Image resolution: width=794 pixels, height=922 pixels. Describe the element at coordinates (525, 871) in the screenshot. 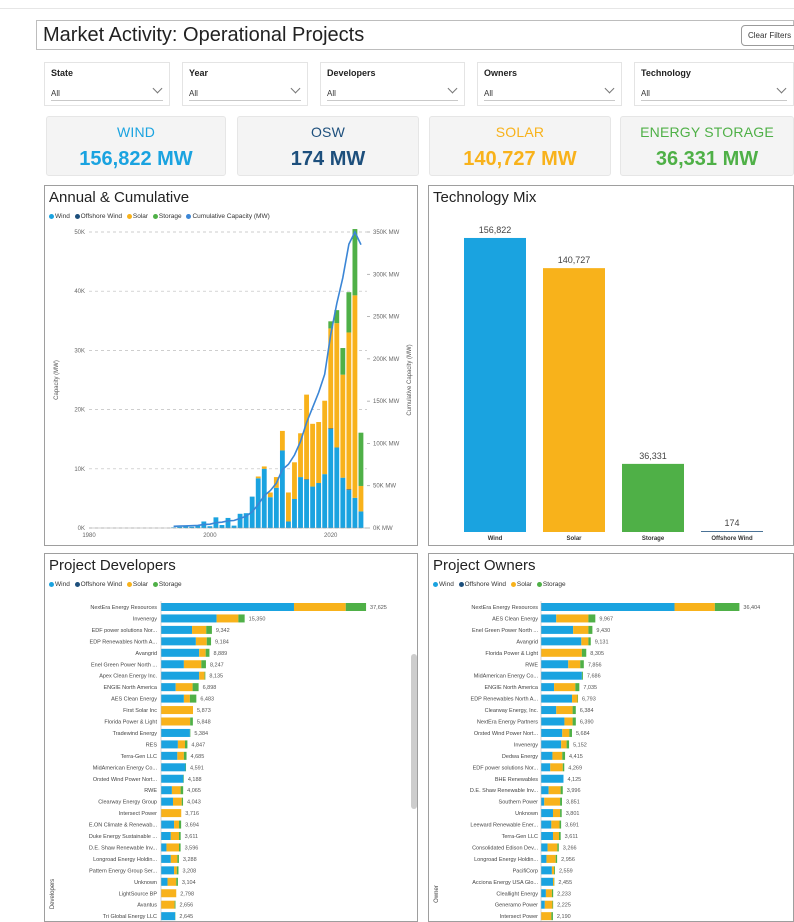

I see `row-category-label: PacifiCorp` at that location.